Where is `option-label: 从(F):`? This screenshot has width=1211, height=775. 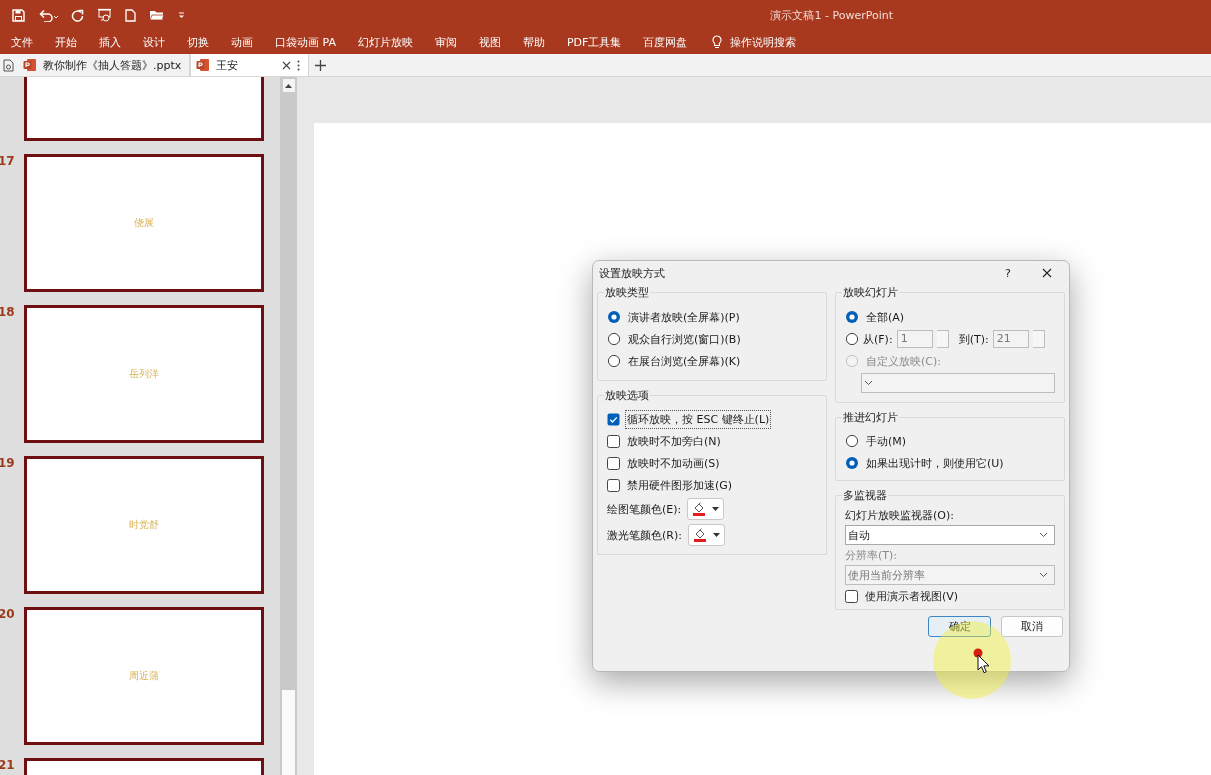 option-label: 从(F): is located at coordinates (878, 339).